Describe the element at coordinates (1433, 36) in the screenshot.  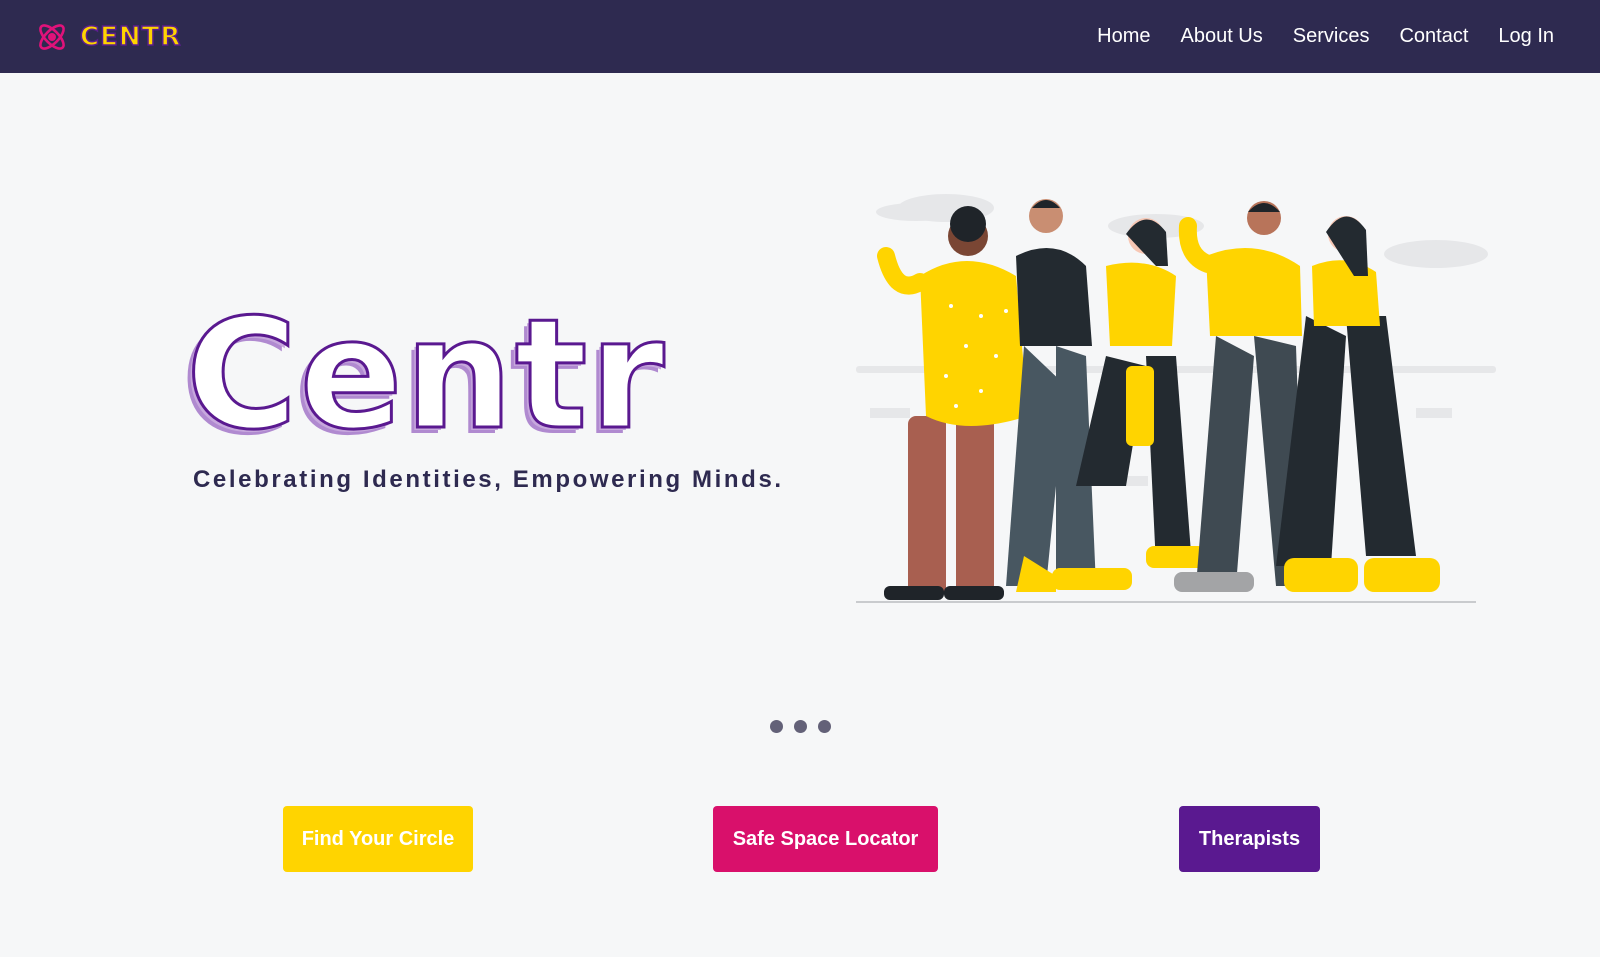
I see `nav-contact-link: Contact` at that location.